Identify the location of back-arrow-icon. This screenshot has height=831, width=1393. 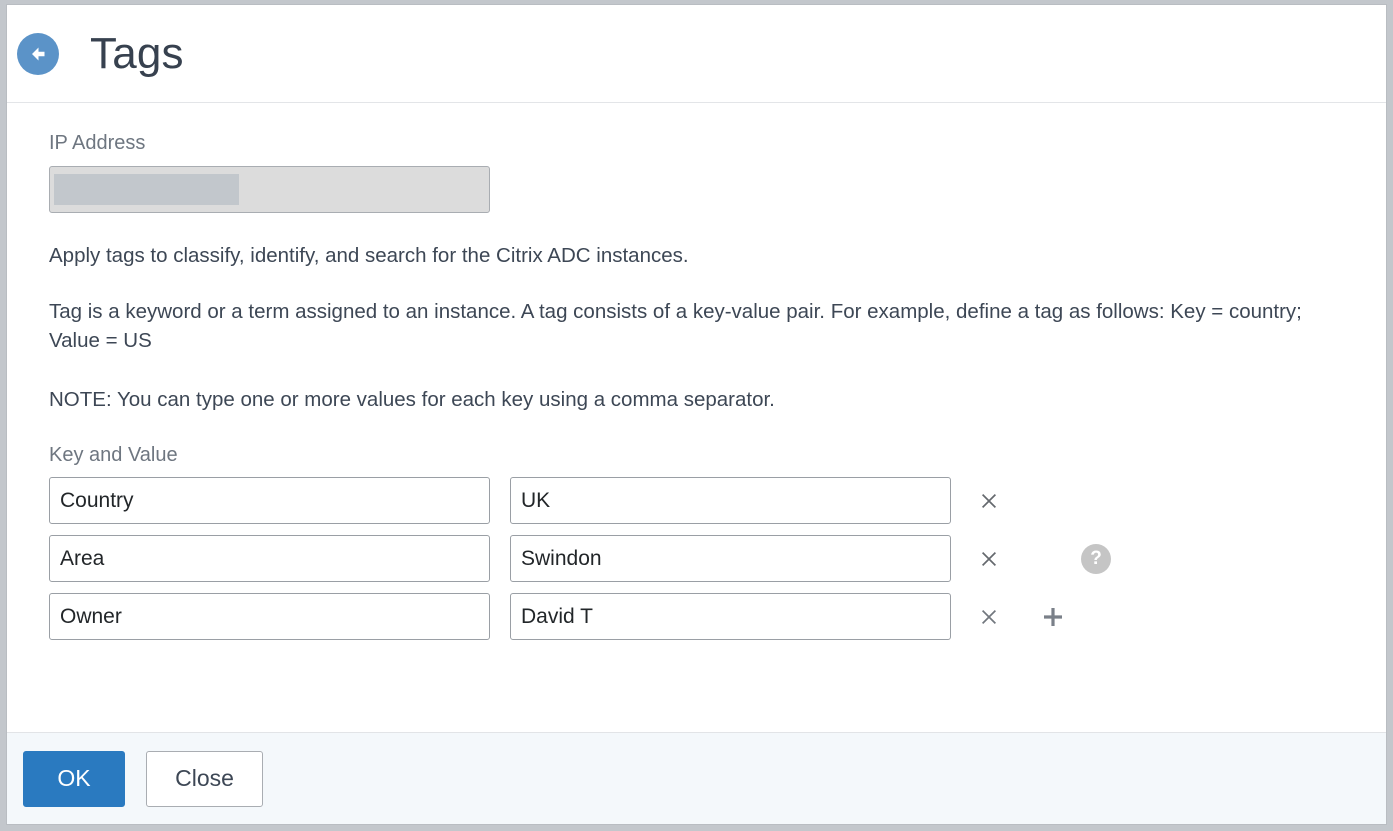
(38, 53).